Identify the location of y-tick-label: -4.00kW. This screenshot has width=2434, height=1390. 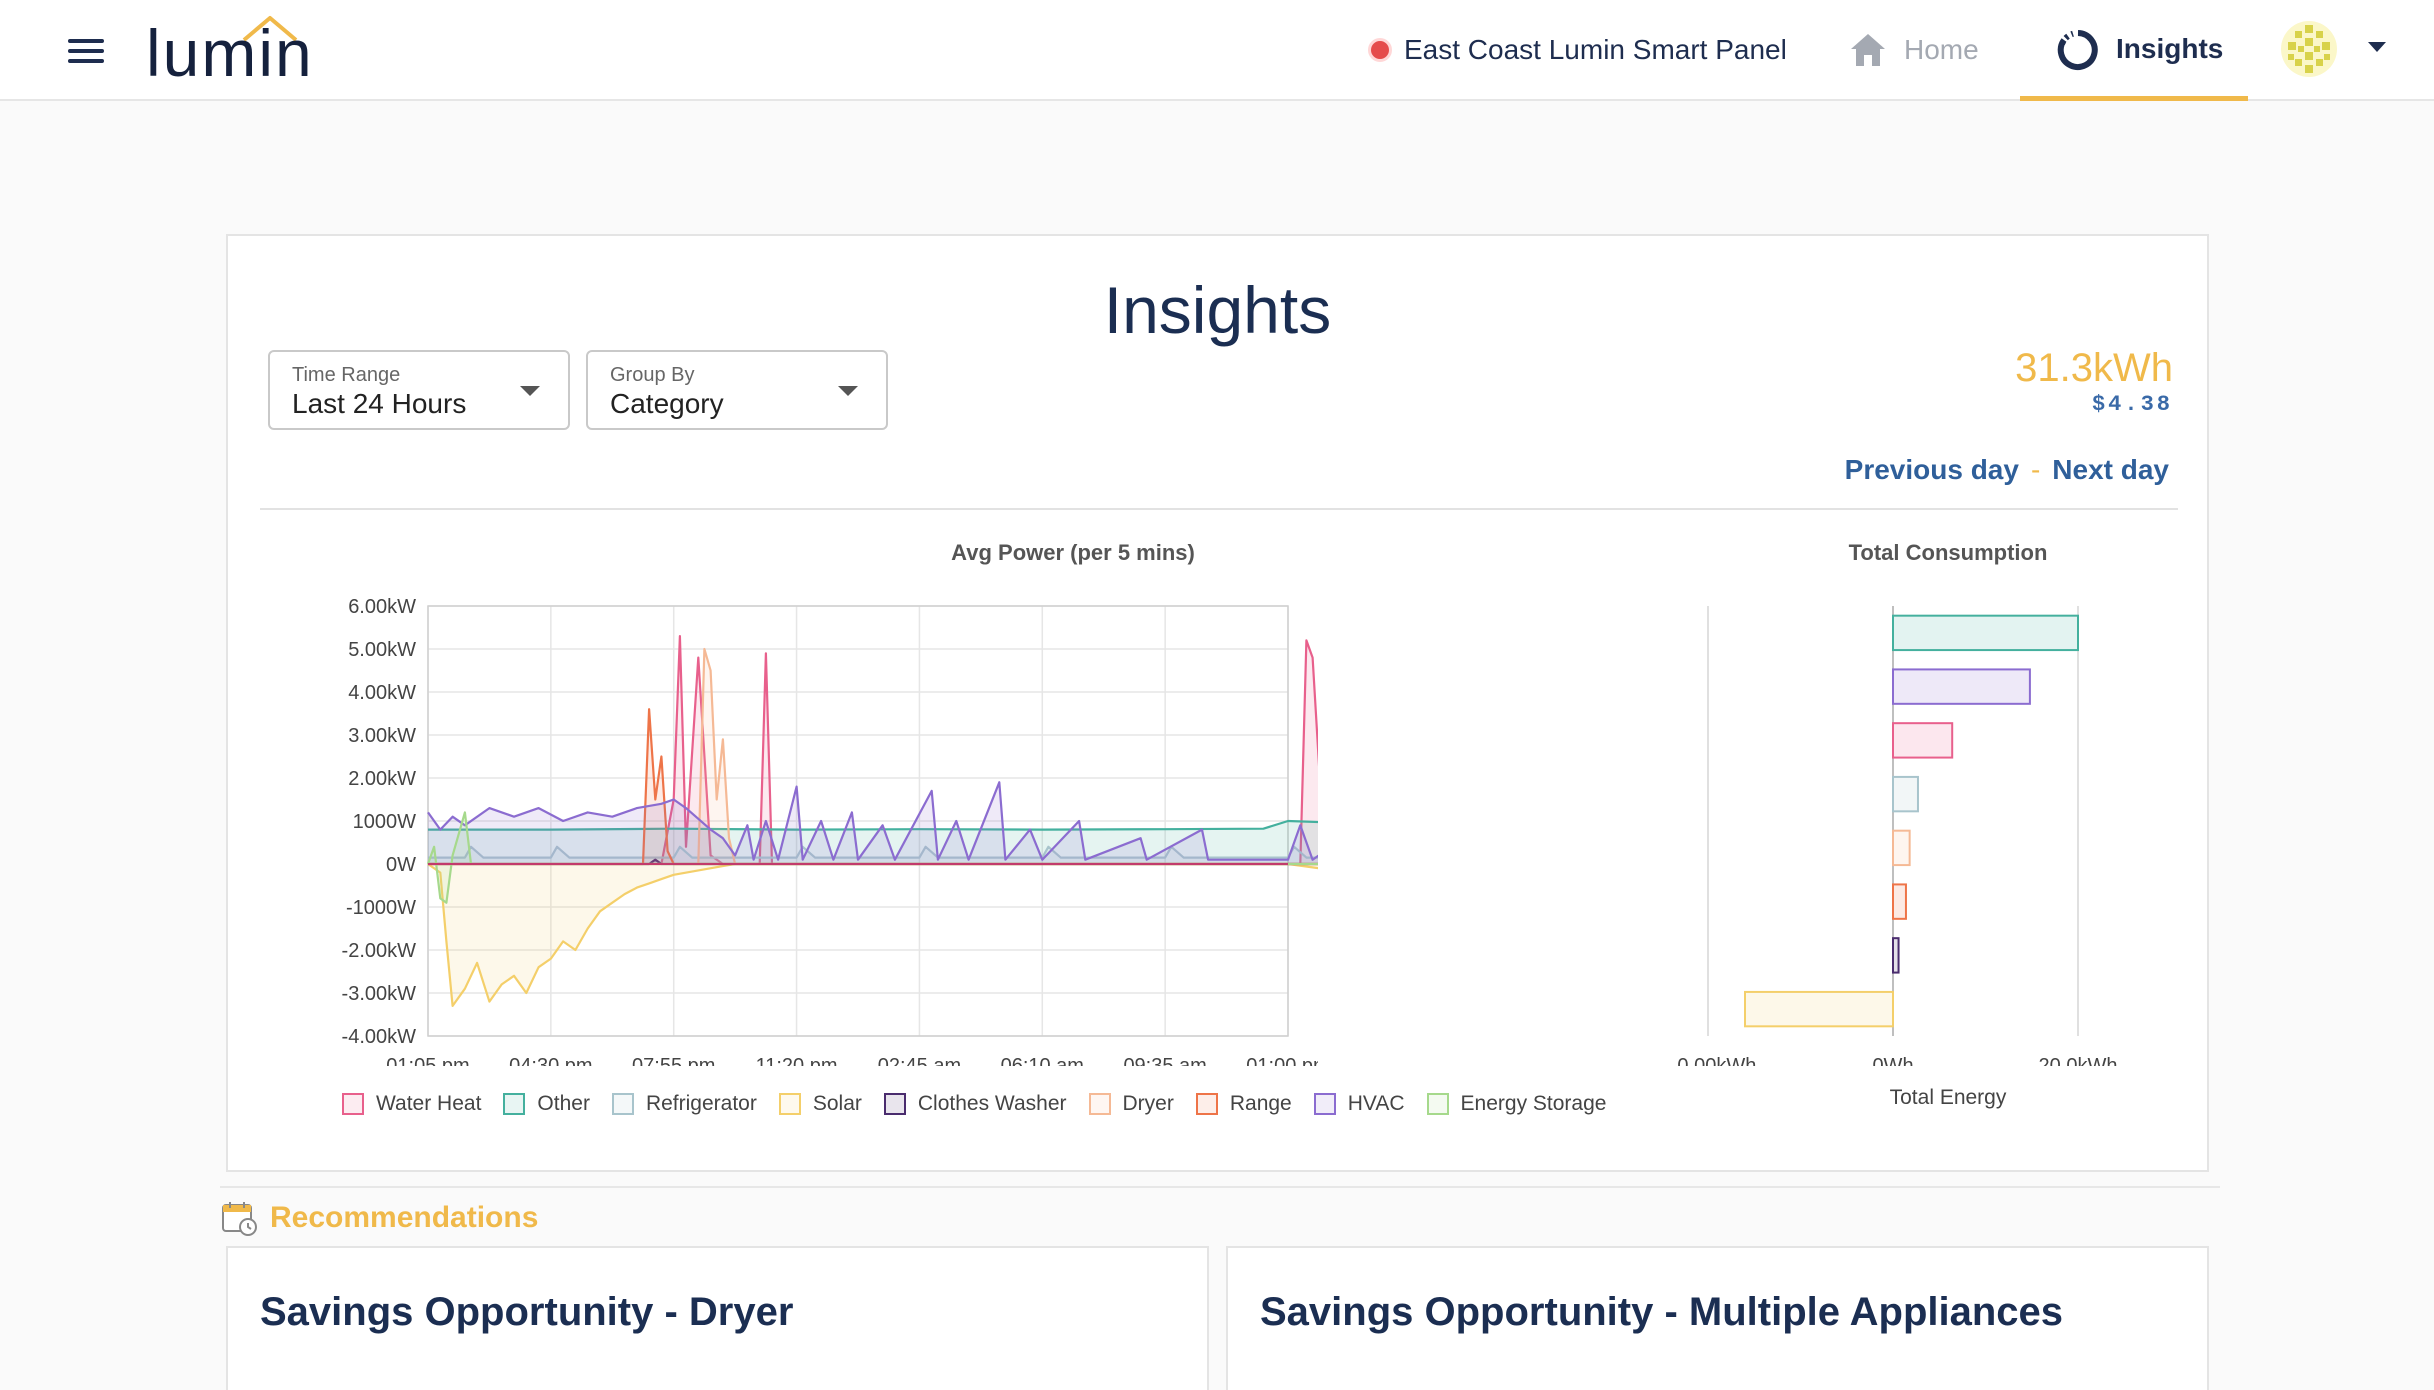
(379, 1037).